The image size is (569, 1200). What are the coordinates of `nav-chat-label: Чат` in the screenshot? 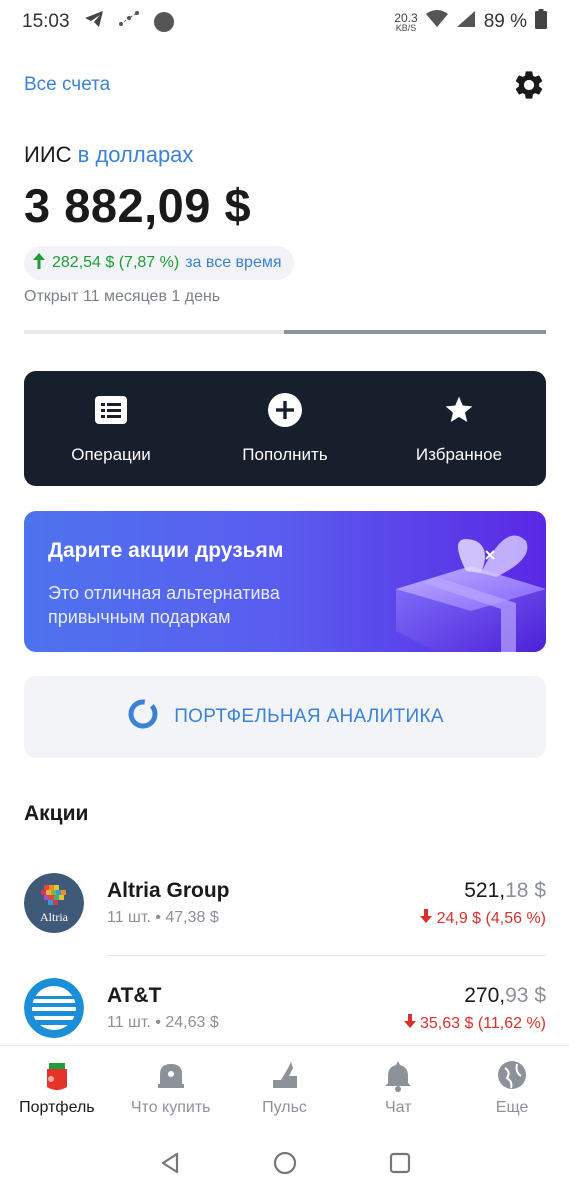 It's located at (398, 1107).